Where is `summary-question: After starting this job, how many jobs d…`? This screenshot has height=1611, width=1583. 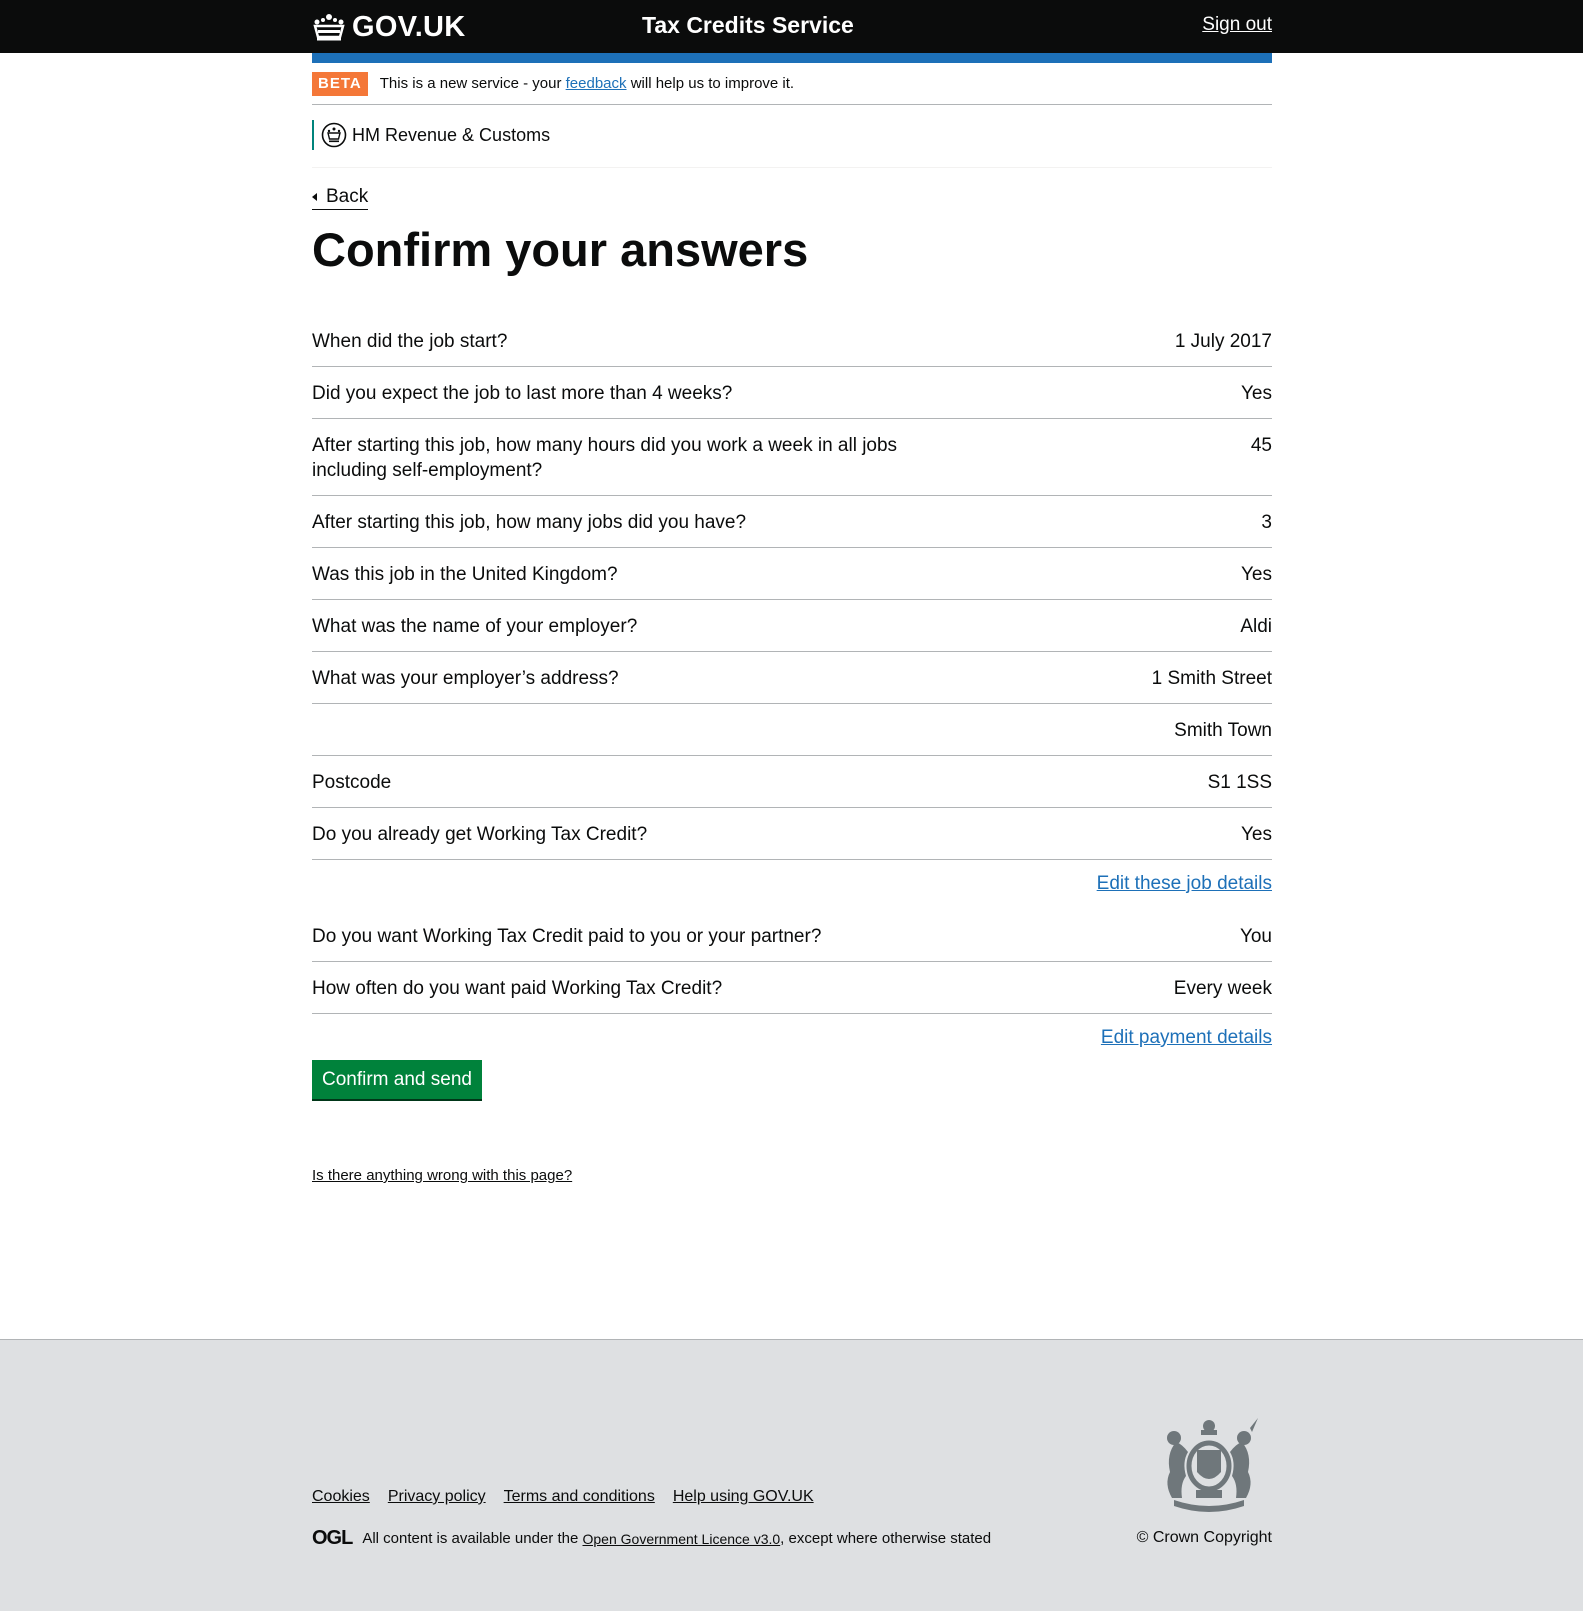
summary-question: After starting this job, how many jobs d… is located at coordinates (529, 522).